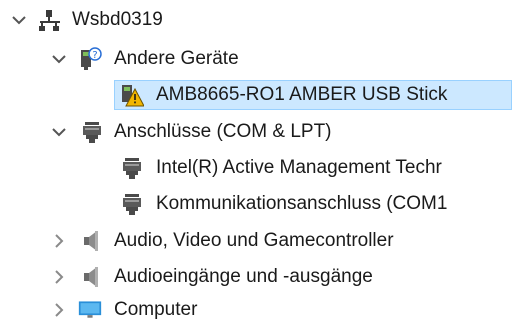  I want to click on tree-node-label: Intel(R) Active Management Techr, so click(299, 167).